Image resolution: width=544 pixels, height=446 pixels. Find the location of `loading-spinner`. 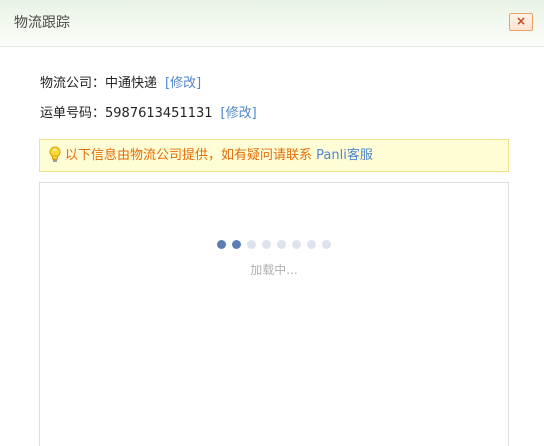

loading-spinner is located at coordinates (277, 245).